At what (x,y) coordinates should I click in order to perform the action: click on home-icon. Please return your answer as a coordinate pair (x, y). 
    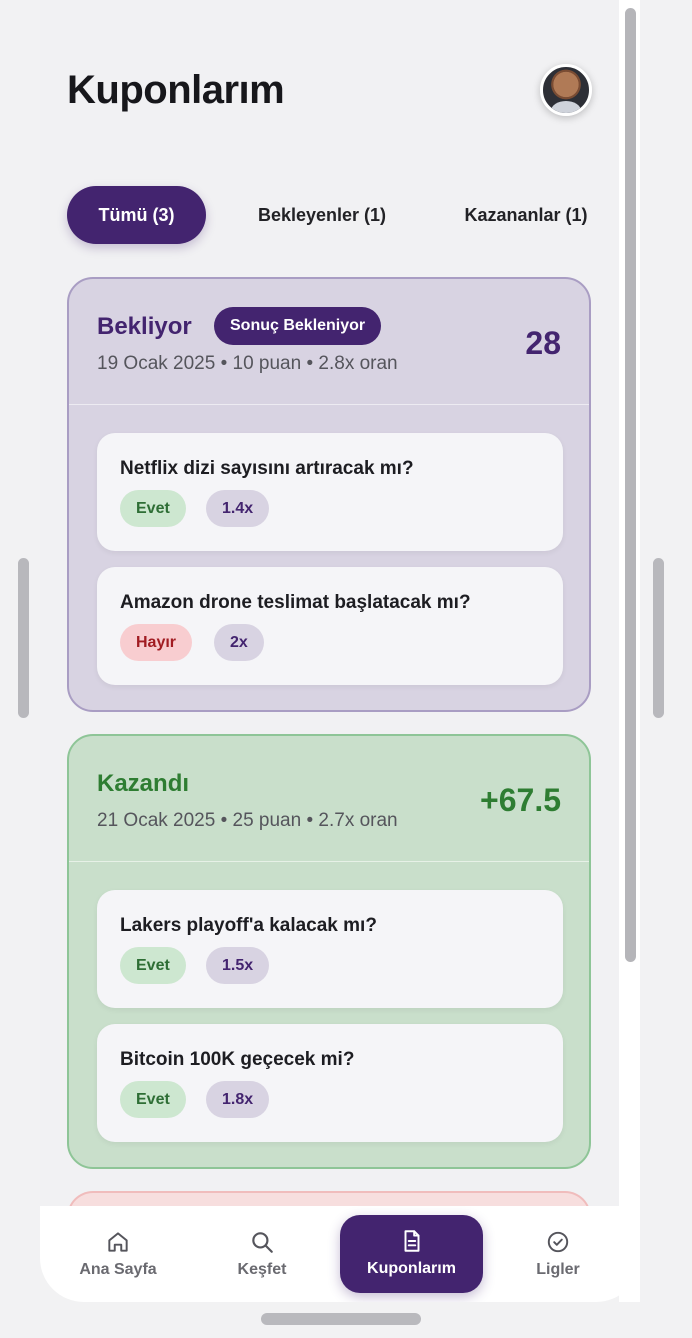
    Looking at the image, I should click on (118, 1242).